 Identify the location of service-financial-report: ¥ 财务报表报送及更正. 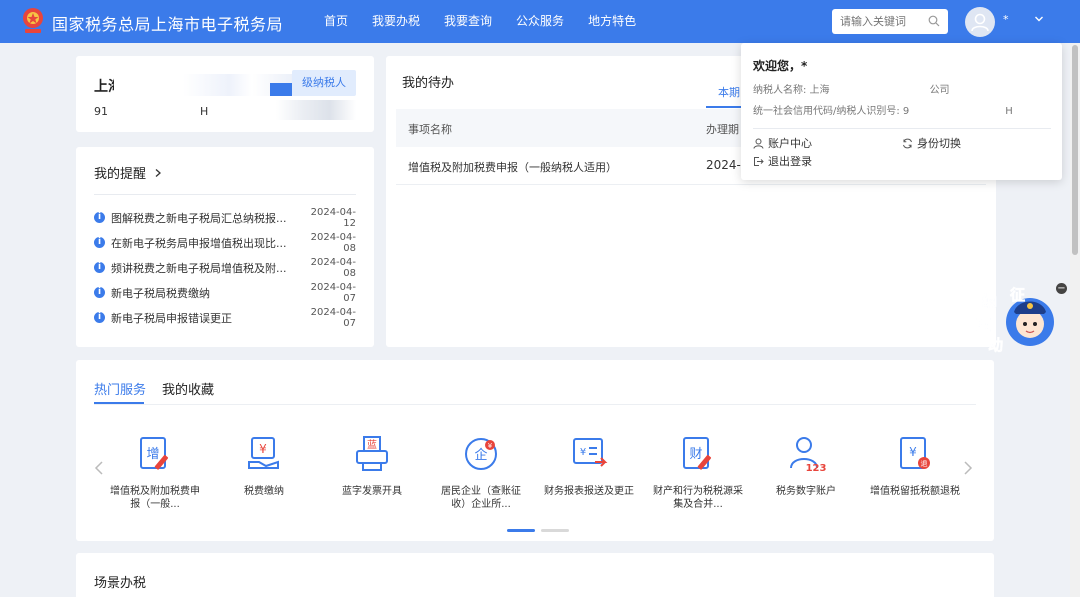
(589, 466).